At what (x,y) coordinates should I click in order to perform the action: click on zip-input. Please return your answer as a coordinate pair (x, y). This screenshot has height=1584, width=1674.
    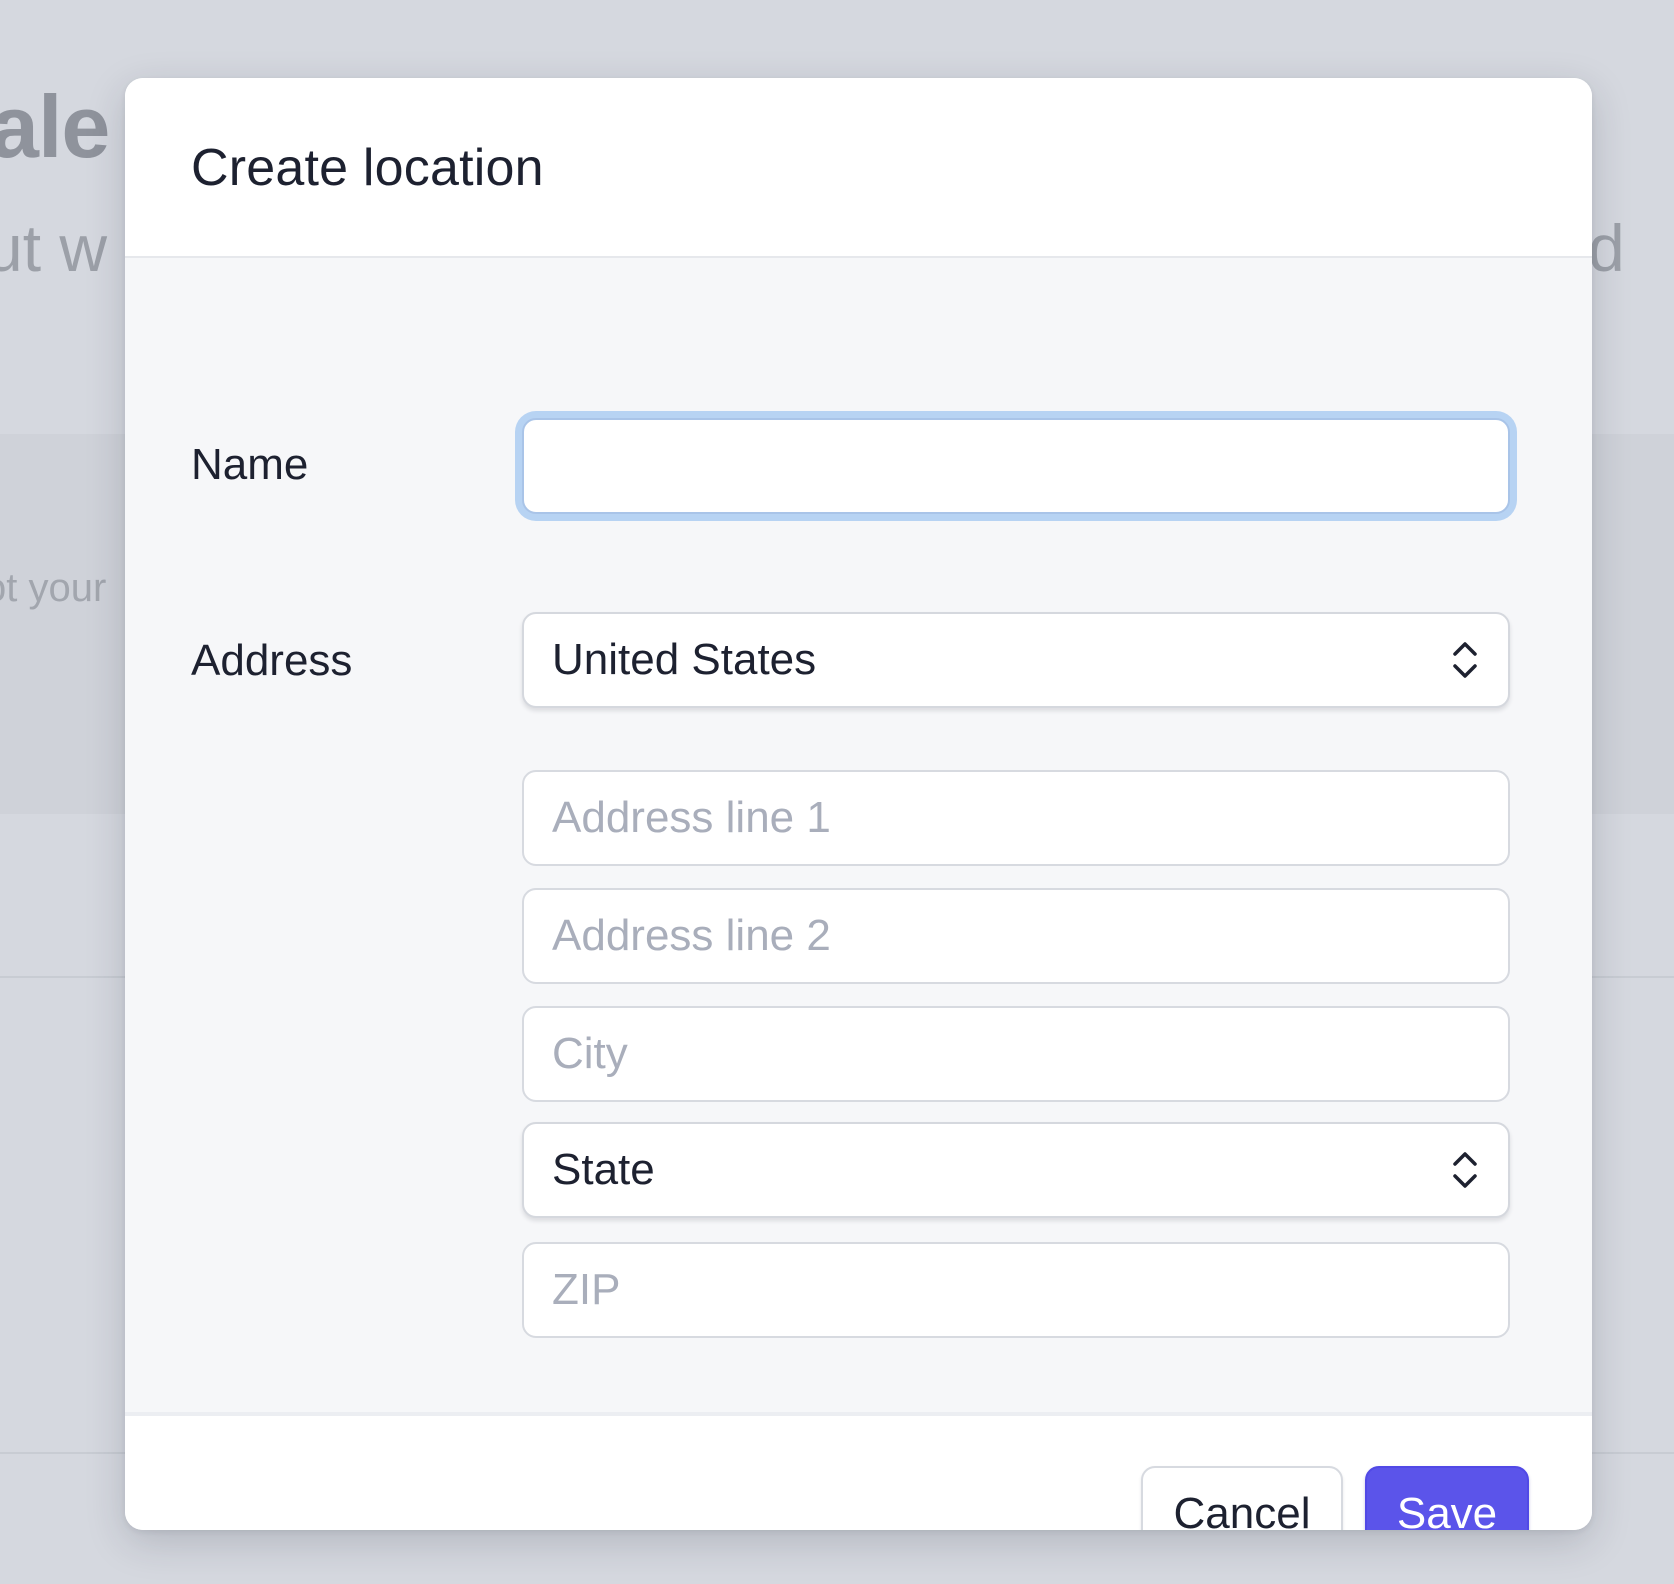
    Looking at the image, I should click on (1016, 1290).